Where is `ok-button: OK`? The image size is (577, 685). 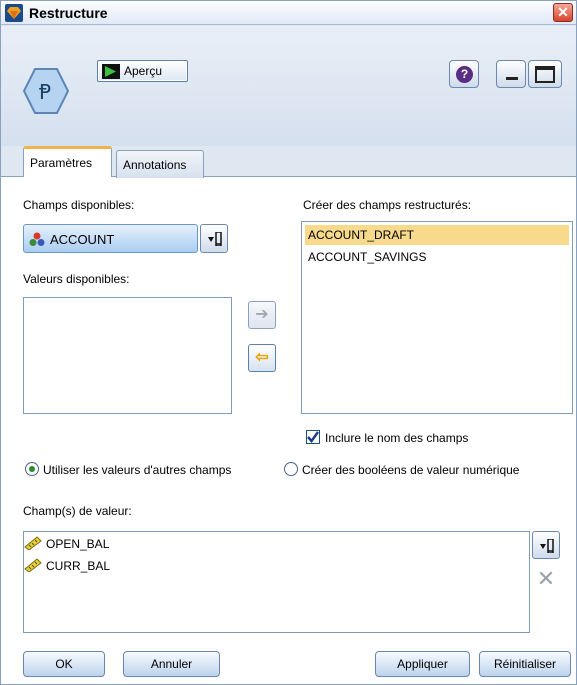 ok-button: OK is located at coordinates (64, 664).